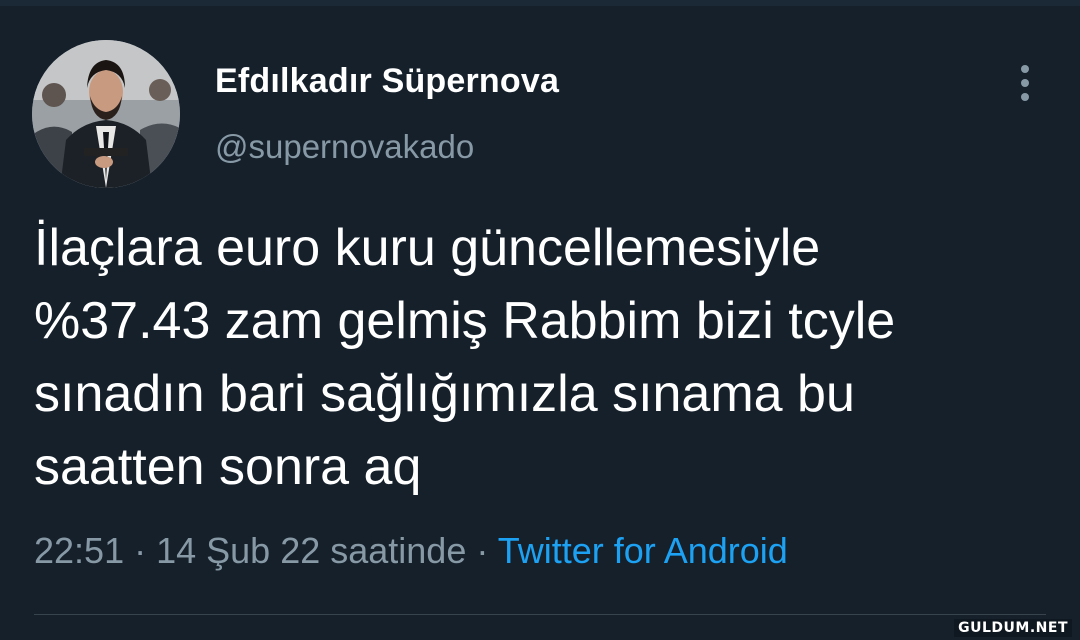 Image resolution: width=1080 pixels, height=640 pixels. What do you see at coordinates (1013, 628) in the screenshot?
I see `watermark: GULDUM.NET` at bounding box center [1013, 628].